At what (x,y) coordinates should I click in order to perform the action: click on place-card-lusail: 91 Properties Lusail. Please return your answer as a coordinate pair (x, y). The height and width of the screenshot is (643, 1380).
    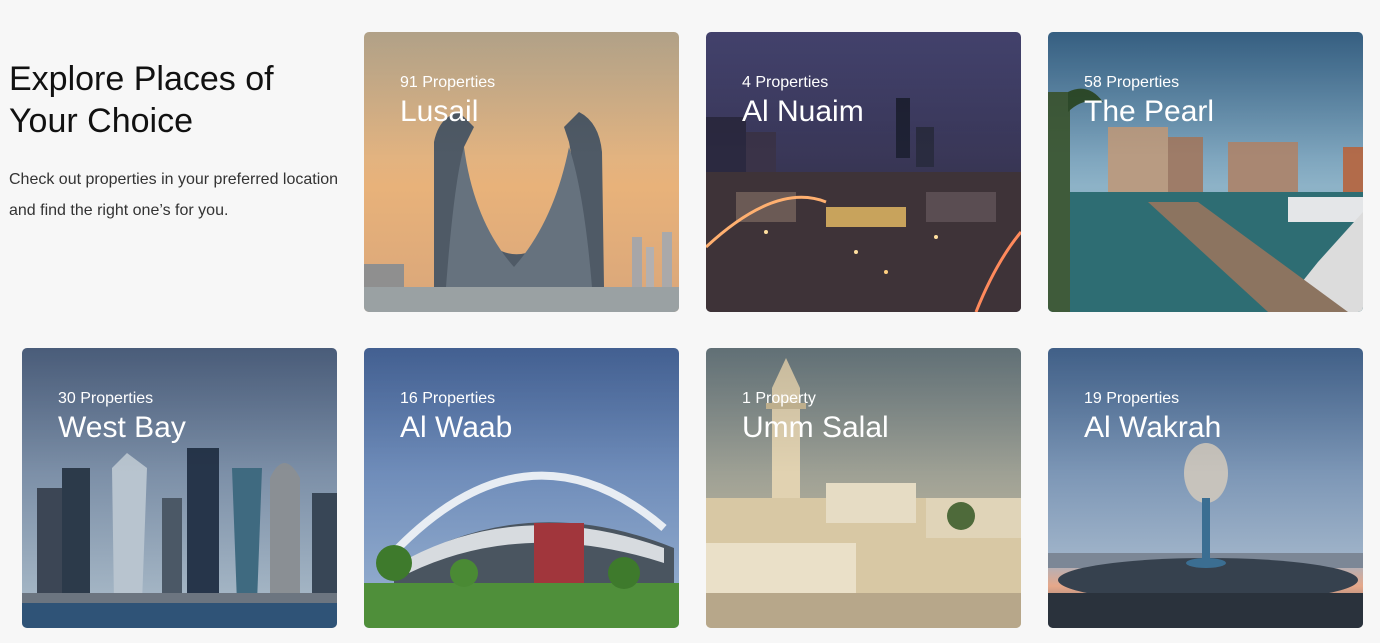
    Looking at the image, I should click on (521, 172).